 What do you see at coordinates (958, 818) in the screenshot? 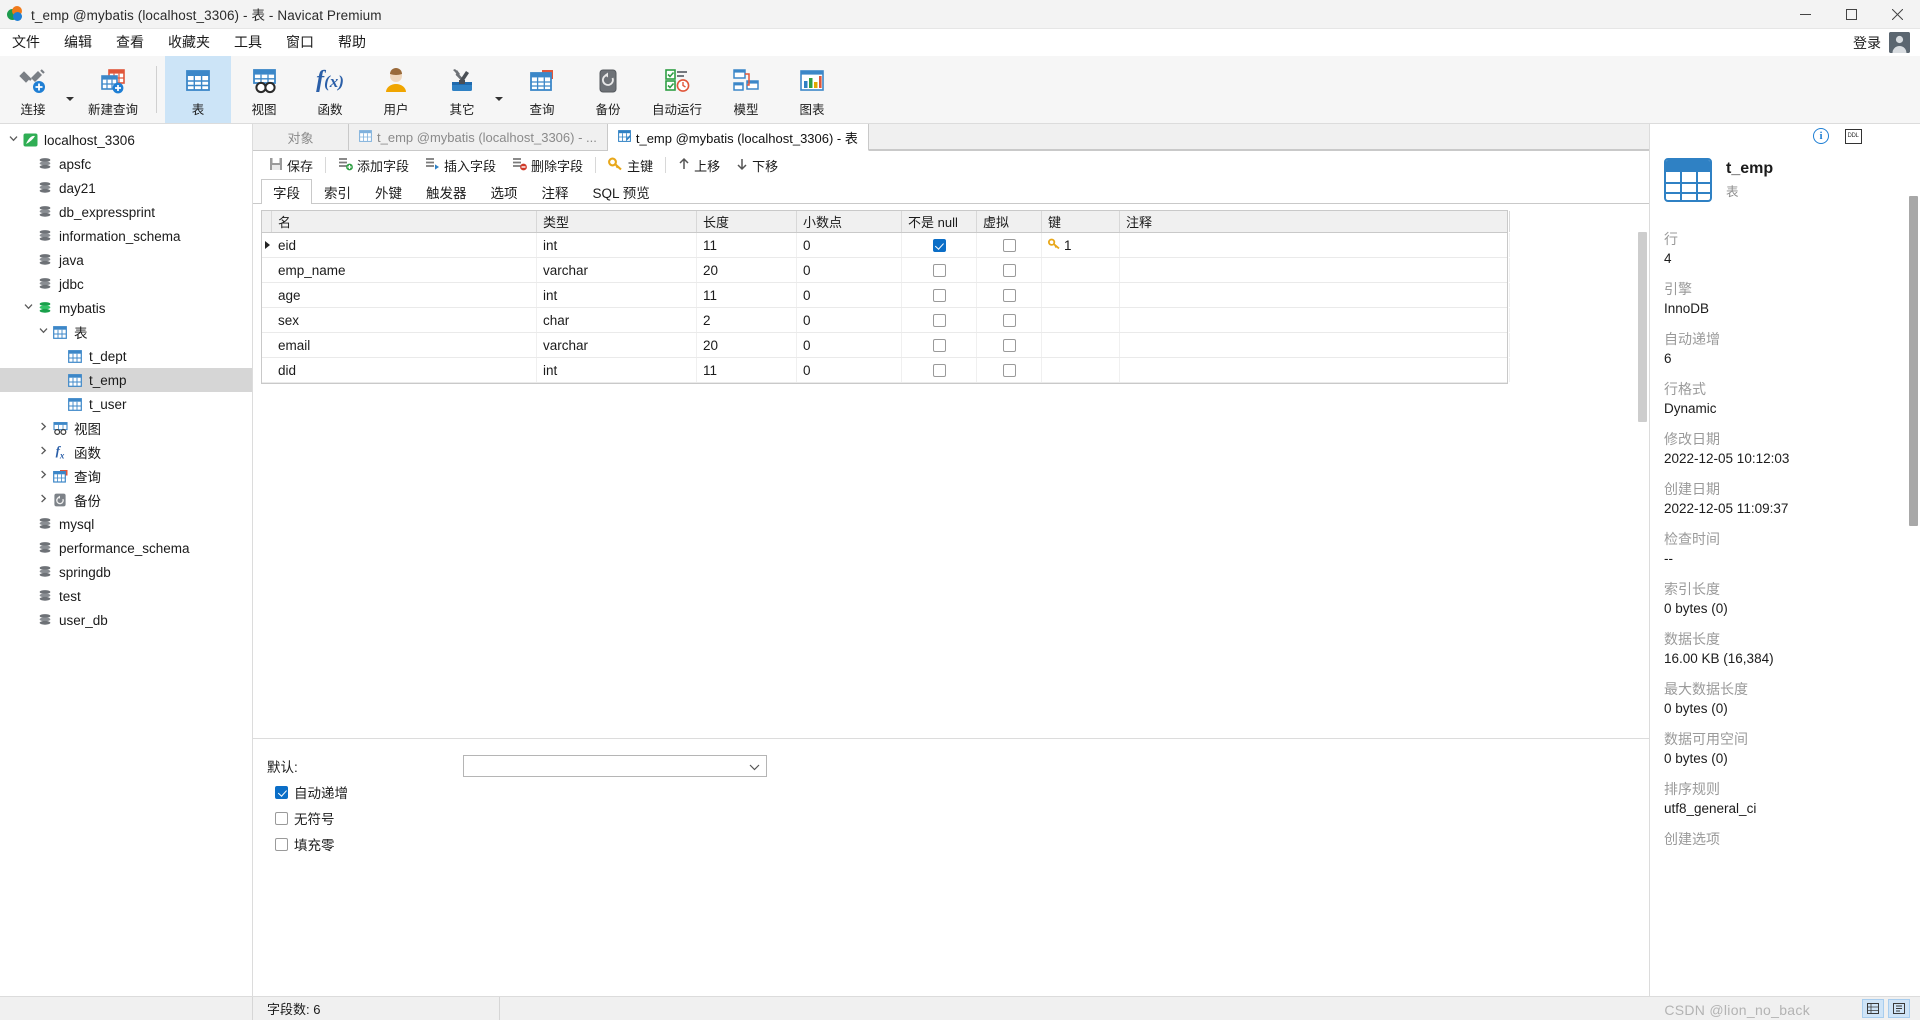
I see `field-option-checkboxes: 自动递增 无符号 填充零` at bounding box center [958, 818].